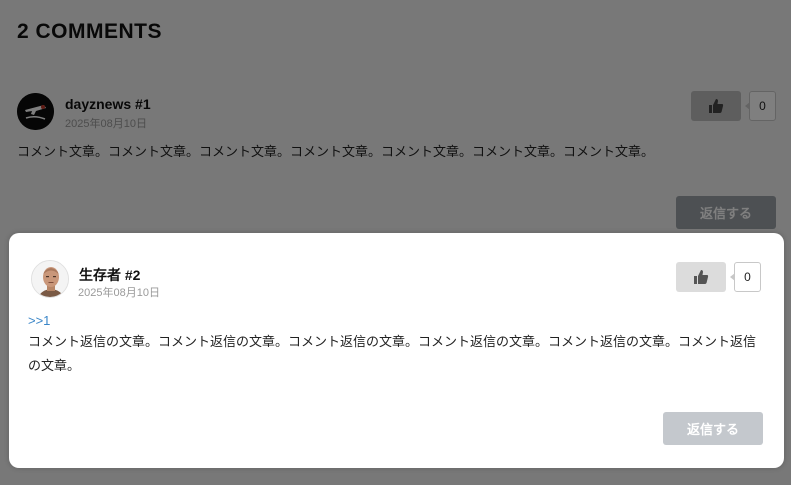 This screenshot has width=791, height=485. Describe the element at coordinates (109, 275) in the screenshot. I see `comment-author: 生存者 #2` at that location.